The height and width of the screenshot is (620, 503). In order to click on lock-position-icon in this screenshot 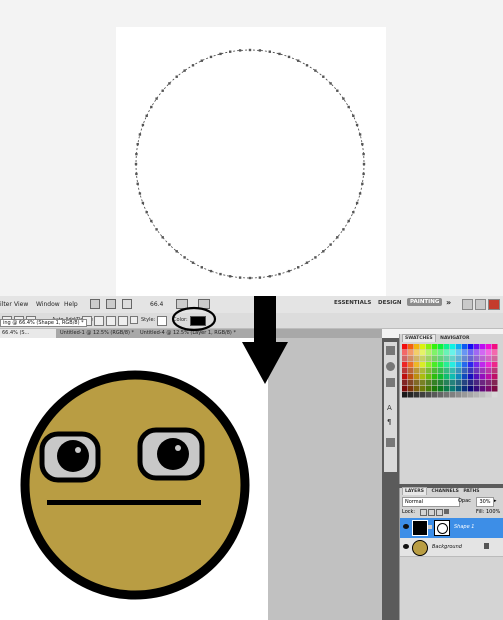, I will do `click(439, 512)`.